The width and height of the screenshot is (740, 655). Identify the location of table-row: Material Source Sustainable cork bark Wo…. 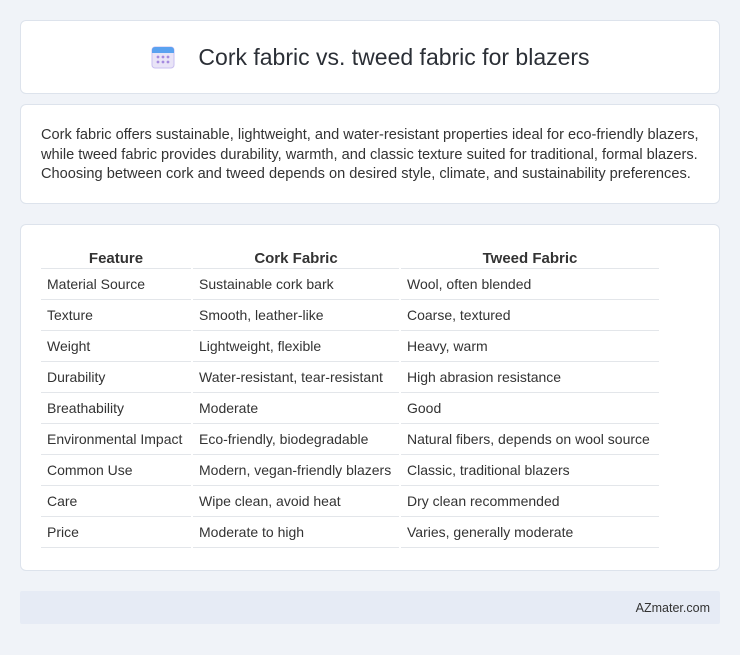
(350, 284).